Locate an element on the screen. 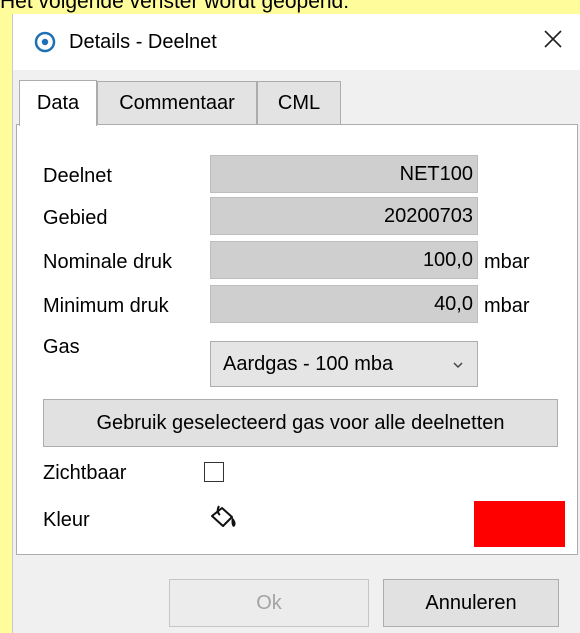 This screenshot has width=580, height=633. tab-data: Data is located at coordinates (58, 103).